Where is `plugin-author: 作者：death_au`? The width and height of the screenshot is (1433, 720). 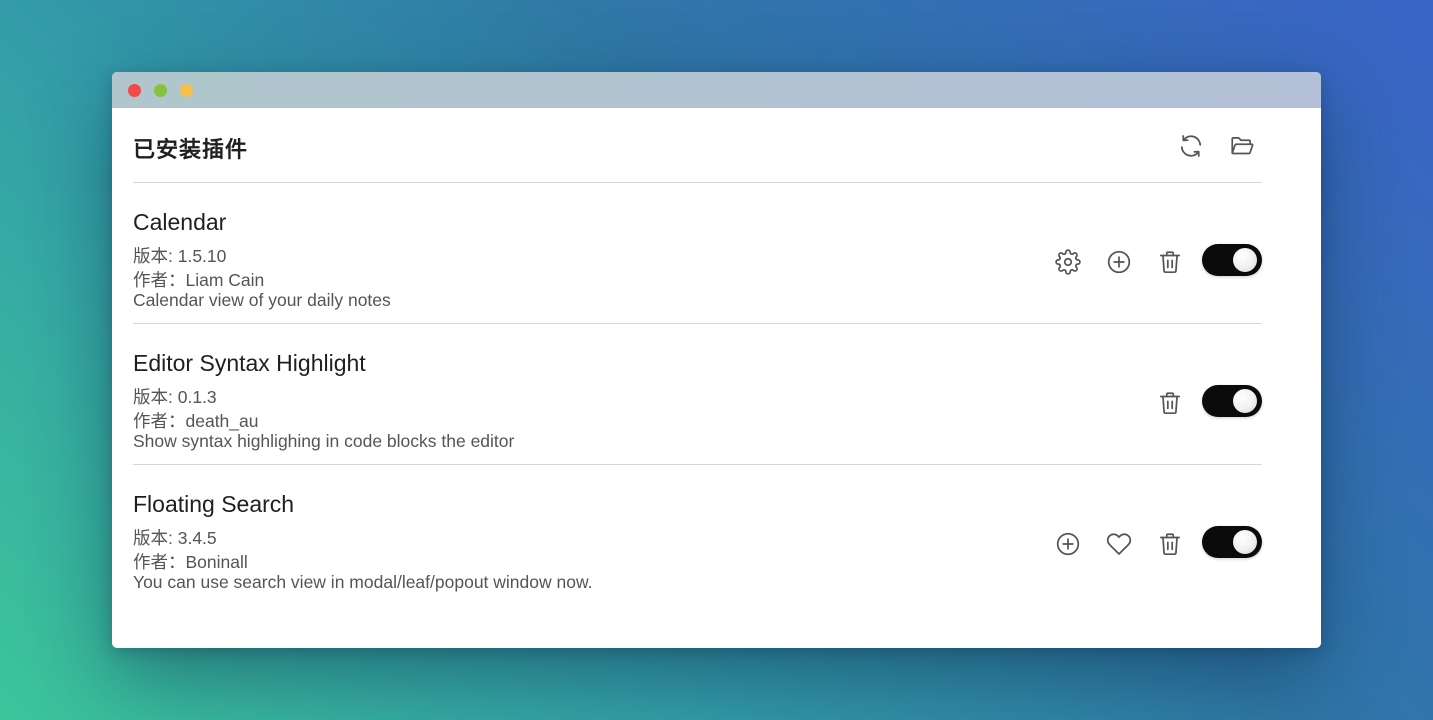 plugin-author: 作者：death_au is located at coordinates (196, 421).